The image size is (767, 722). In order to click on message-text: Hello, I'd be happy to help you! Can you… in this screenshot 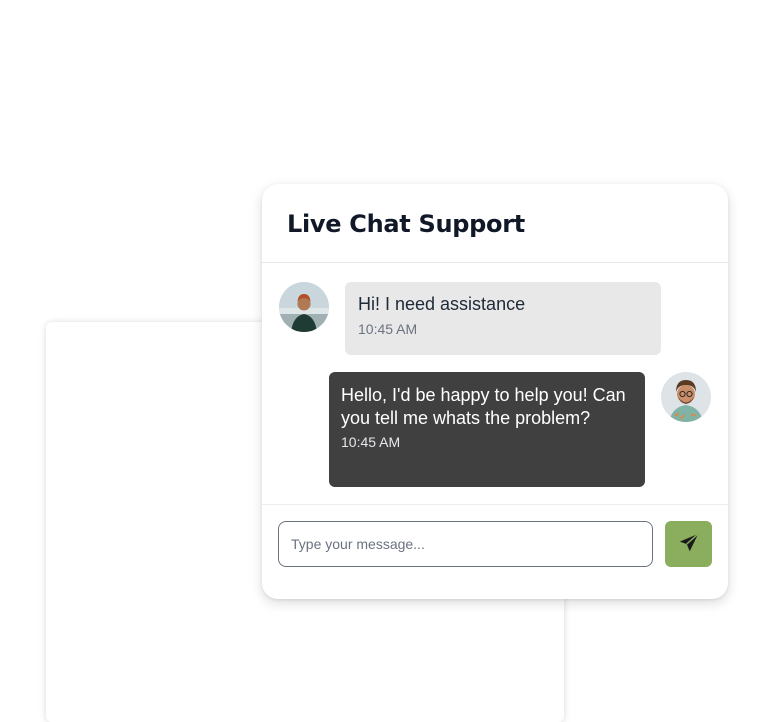, I will do `click(483, 406)`.